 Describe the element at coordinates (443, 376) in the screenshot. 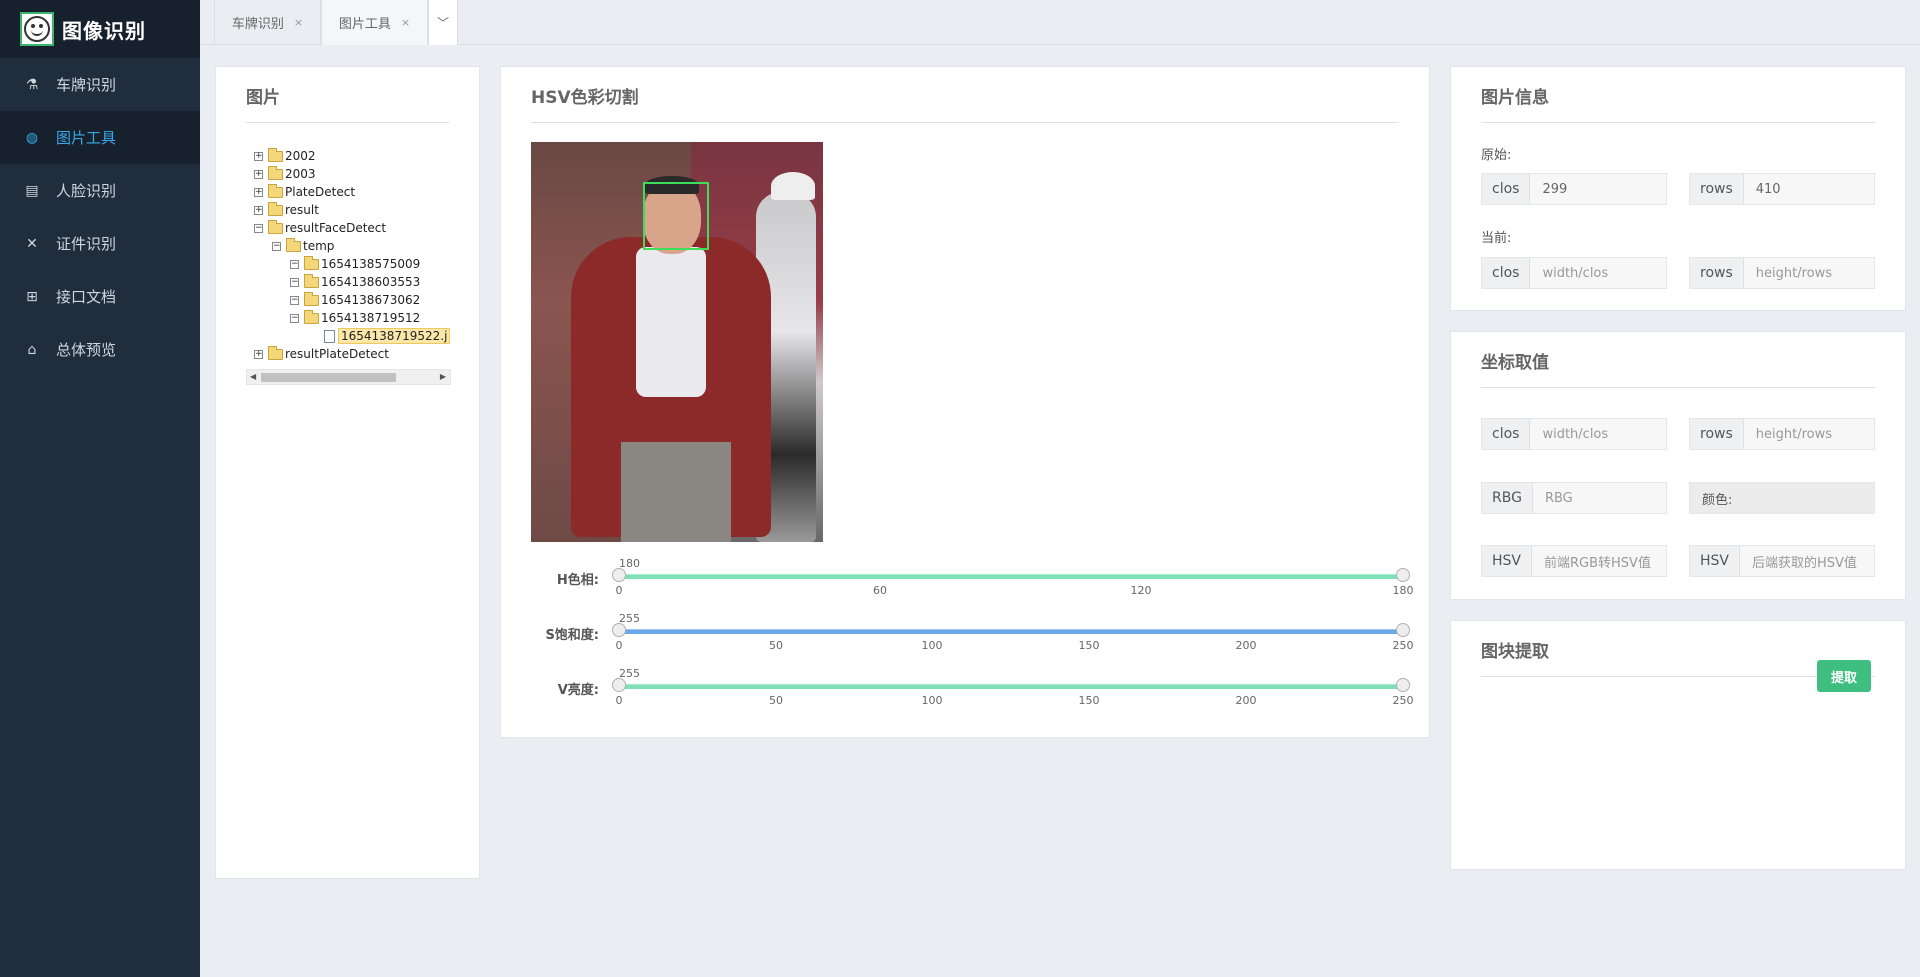

I see `scroll-right-icon: ▶` at that location.